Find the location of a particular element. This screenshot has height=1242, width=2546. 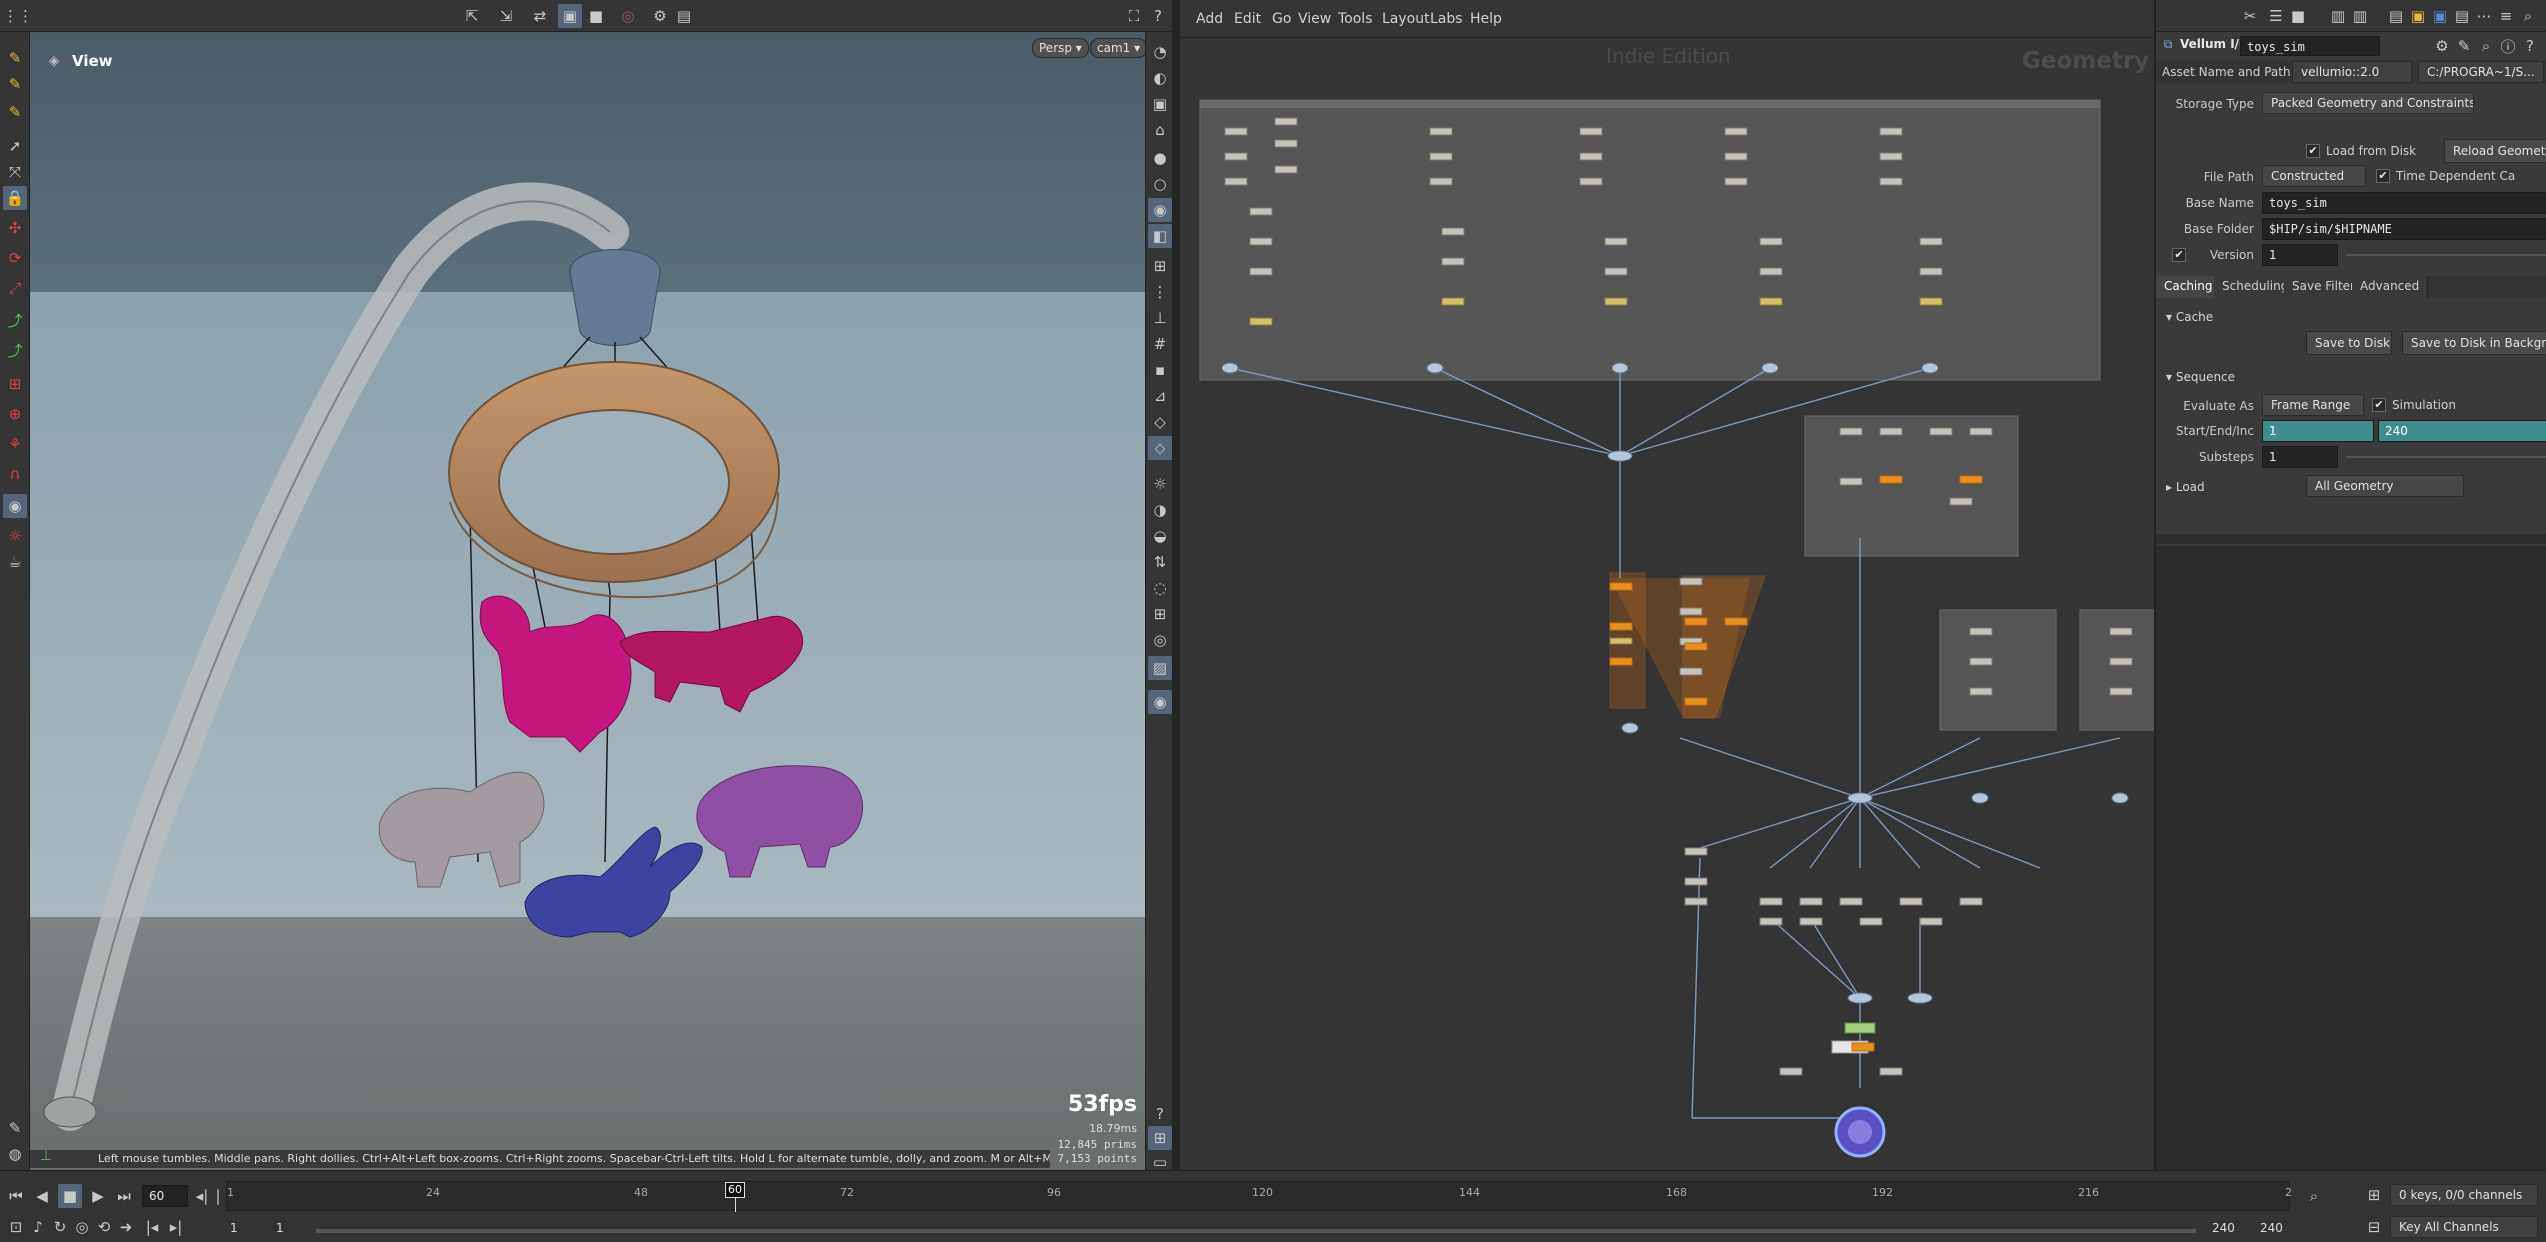

lighting-icon: ☼ is located at coordinates (1160, 484).